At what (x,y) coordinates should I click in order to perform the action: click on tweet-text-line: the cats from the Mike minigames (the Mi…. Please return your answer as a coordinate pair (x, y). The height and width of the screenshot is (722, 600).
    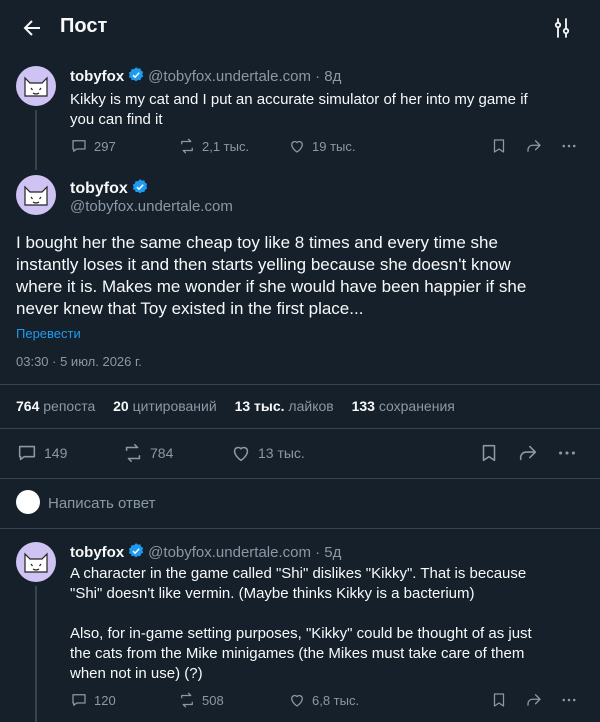
    Looking at the image, I should click on (297, 653).